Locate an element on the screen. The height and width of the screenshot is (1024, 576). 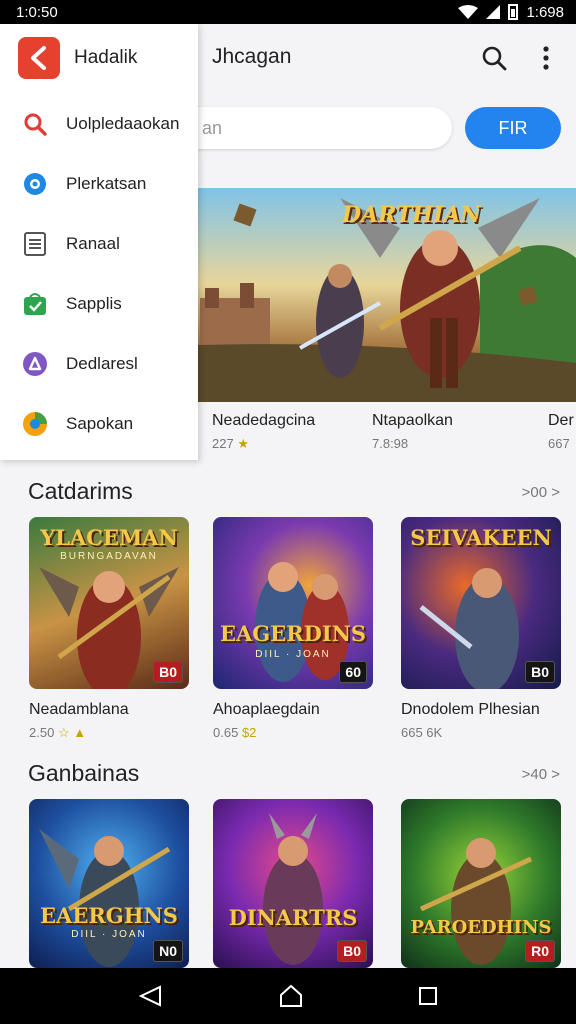
card-rating-value: 0.65 is located at coordinates (226, 732).